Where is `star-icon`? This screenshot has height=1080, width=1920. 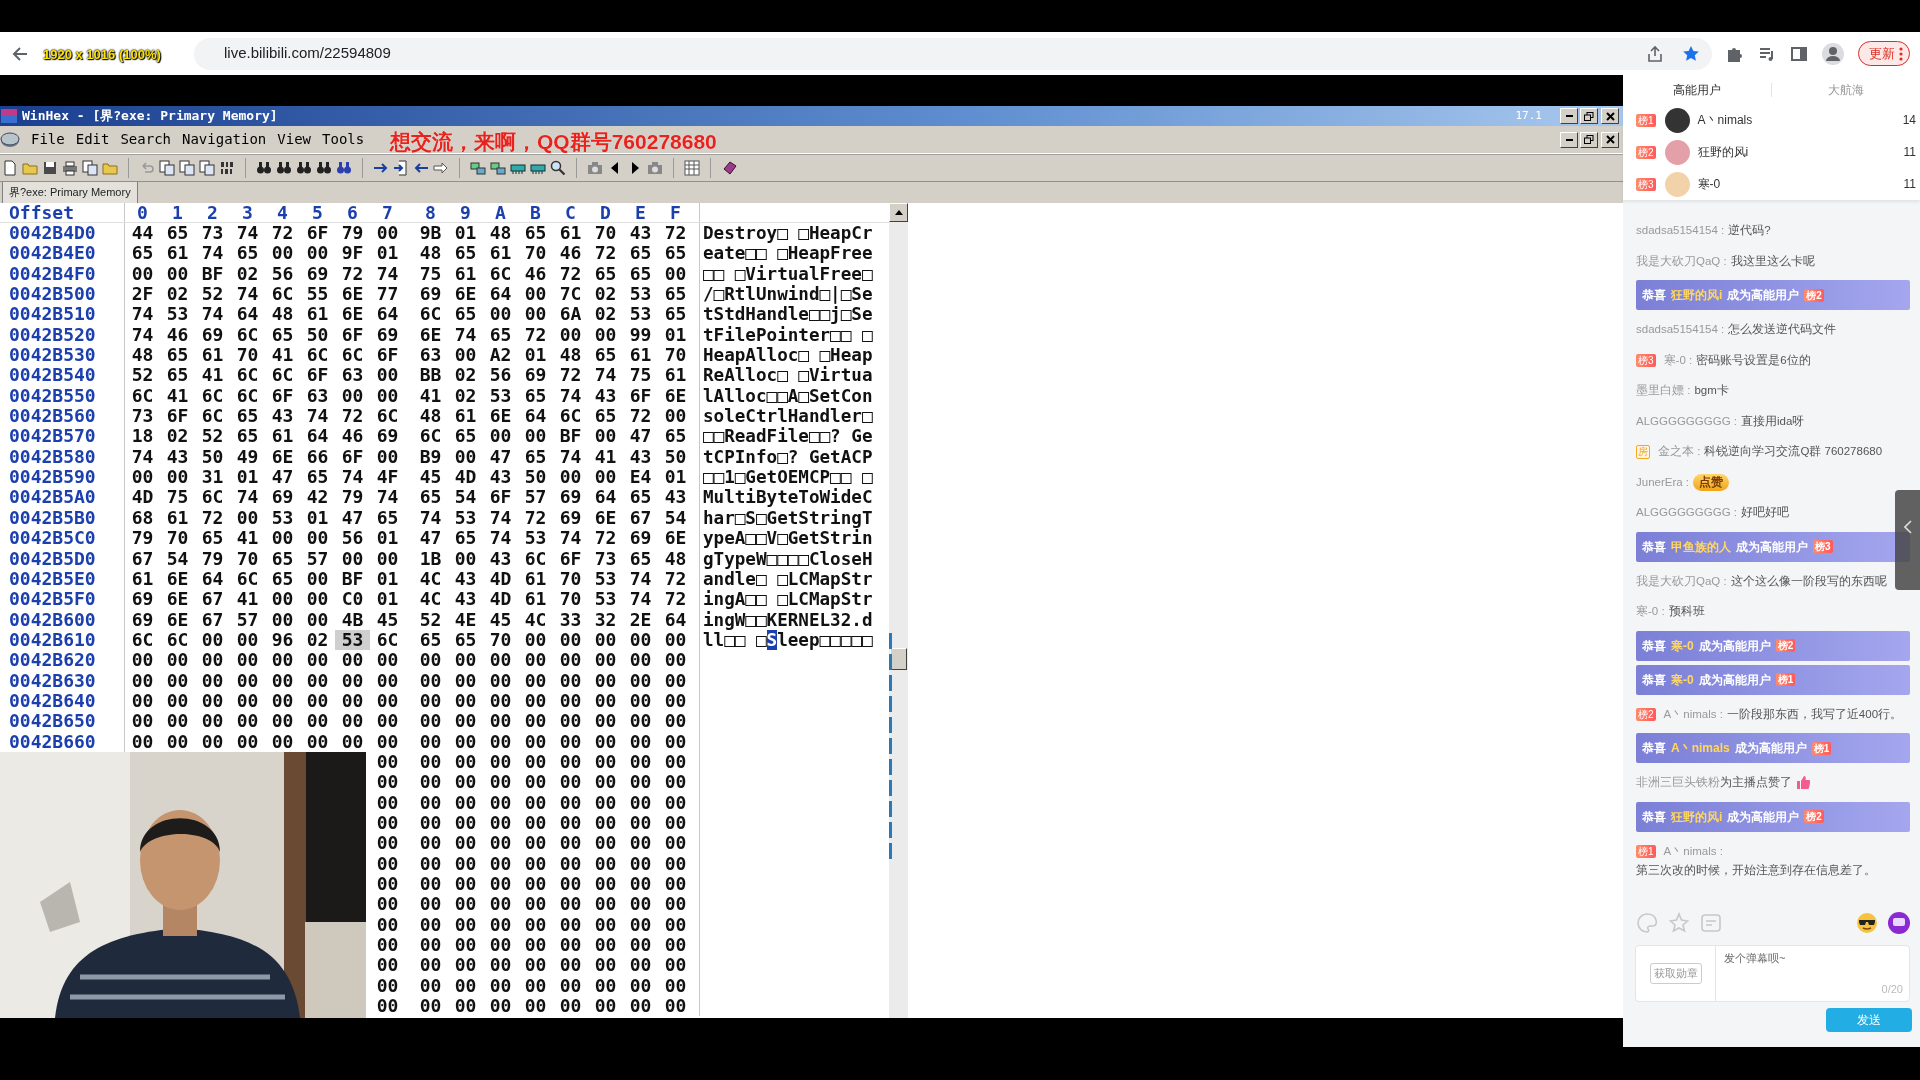
star-icon is located at coordinates (1691, 53).